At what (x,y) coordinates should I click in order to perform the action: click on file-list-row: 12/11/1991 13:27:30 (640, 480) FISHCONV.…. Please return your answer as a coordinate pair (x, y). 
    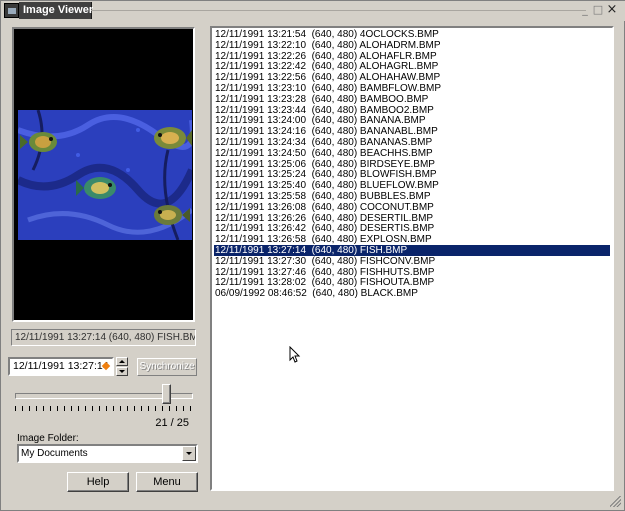
    Looking at the image, I should click on (412, 261).